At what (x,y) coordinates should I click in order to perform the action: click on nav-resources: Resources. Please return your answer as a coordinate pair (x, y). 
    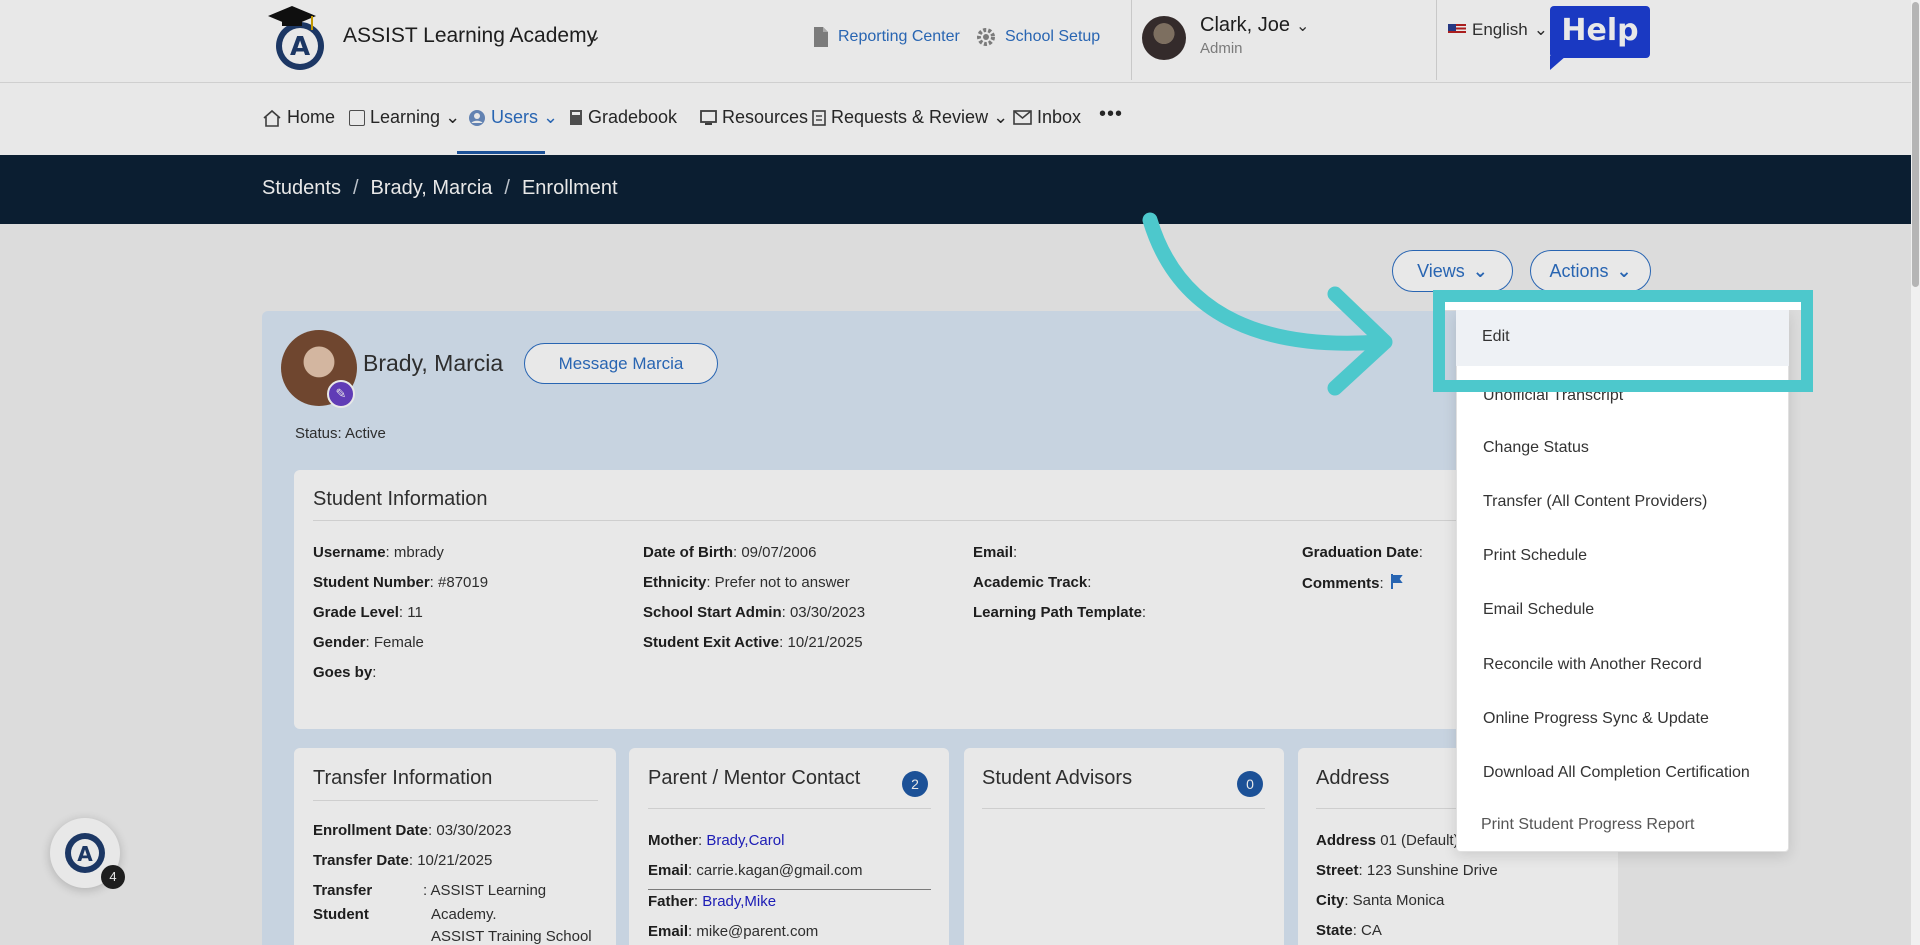
    Looking at the image, I should click on (754, 117).